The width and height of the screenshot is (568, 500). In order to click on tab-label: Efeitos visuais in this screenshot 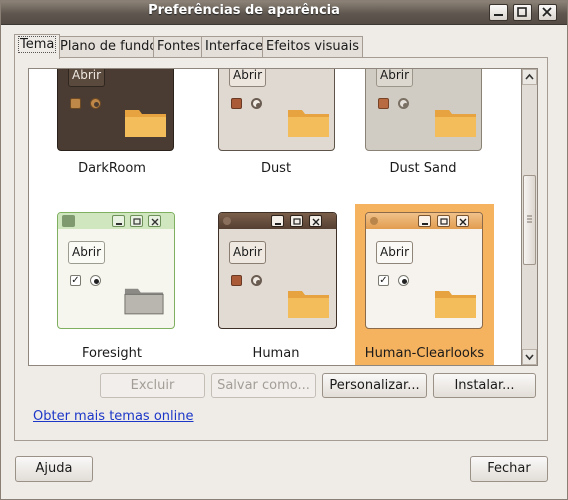, I will do `click(313, 46)`.